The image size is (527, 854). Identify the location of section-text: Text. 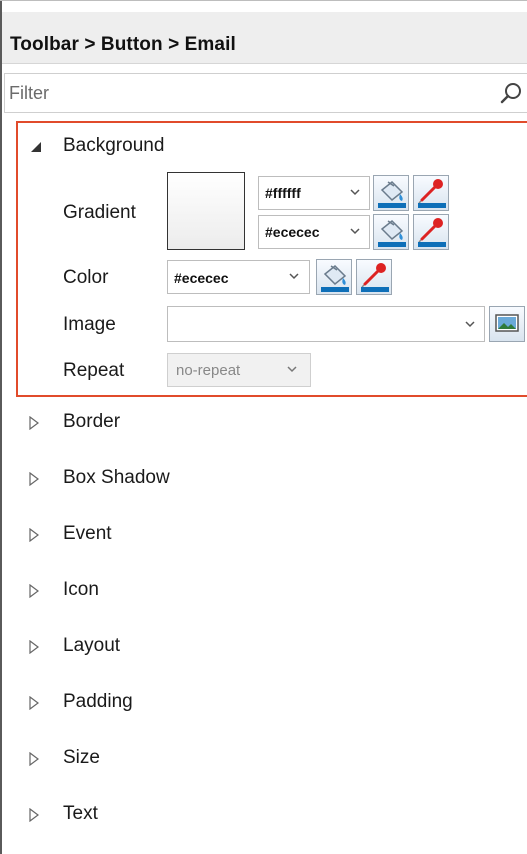
(263, 818).